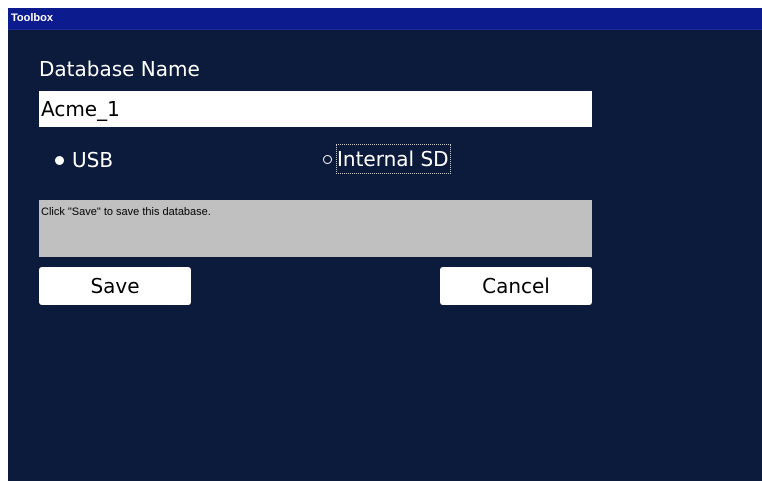  I want to click on radio-unselected-icon, so click(327, 159).